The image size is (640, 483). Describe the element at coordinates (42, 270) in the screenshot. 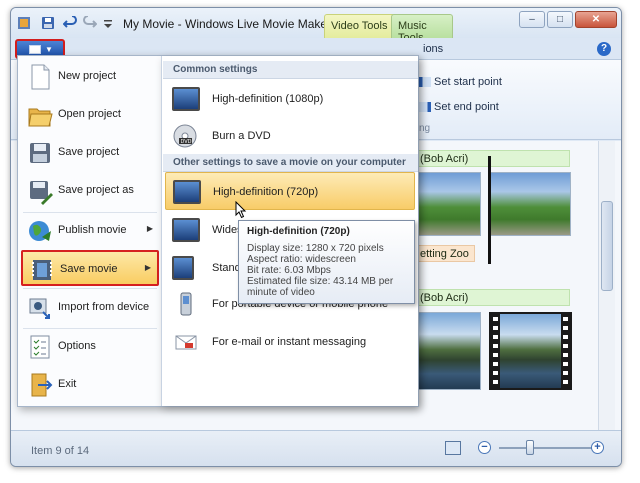

I see `film-save-icon` at that location.